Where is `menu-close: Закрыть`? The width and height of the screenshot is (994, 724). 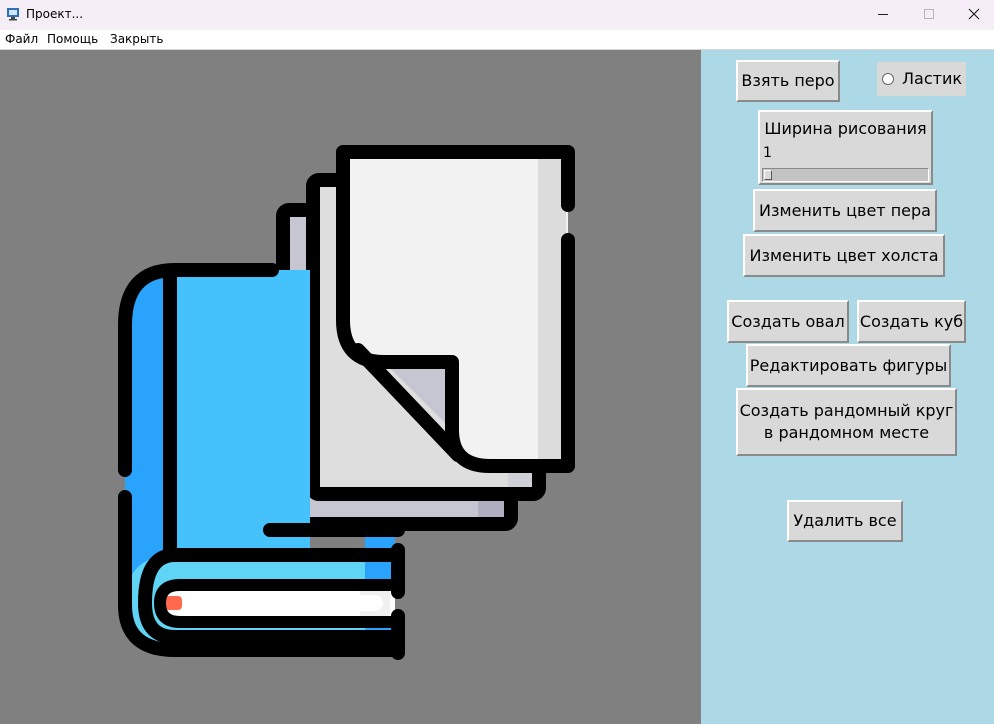
menu-close: Закрыть is located at coordinates (136, 39).